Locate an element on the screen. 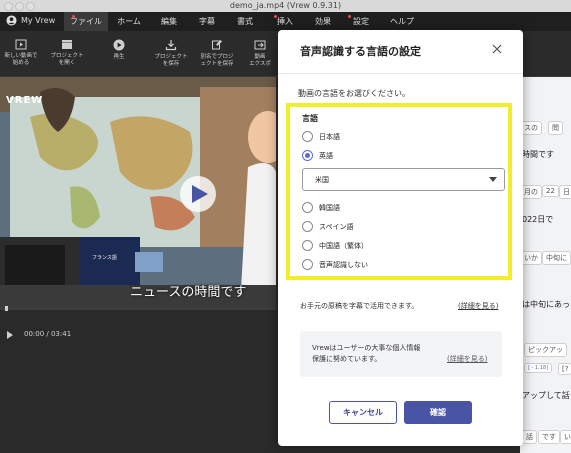  menu-format: 書式 is located at coordinates (245, 21).